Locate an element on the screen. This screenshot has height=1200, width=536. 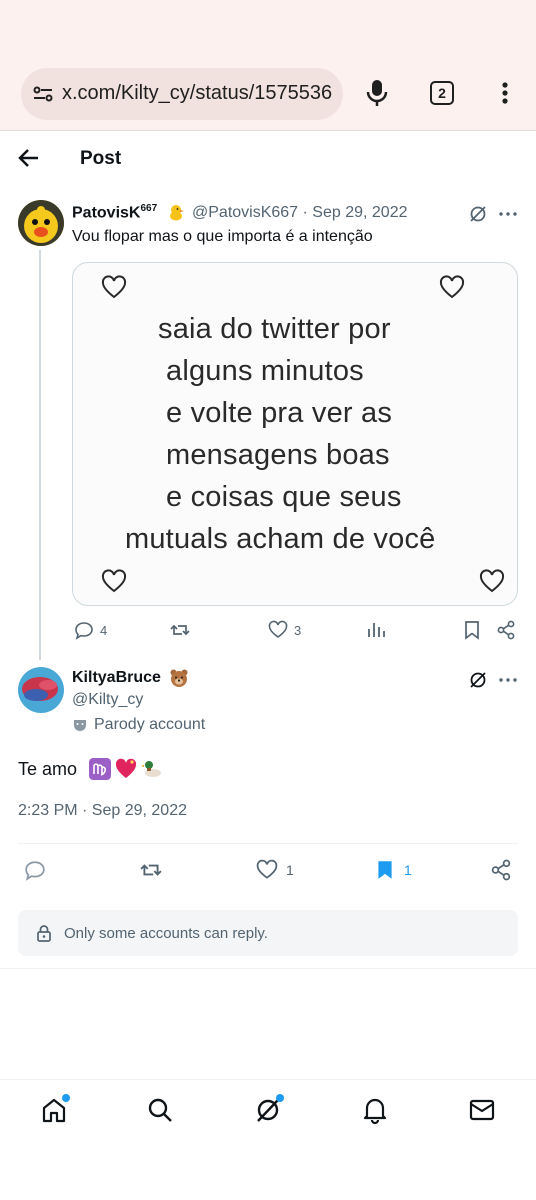
page-title: Post is located at coordinates (101, 158).